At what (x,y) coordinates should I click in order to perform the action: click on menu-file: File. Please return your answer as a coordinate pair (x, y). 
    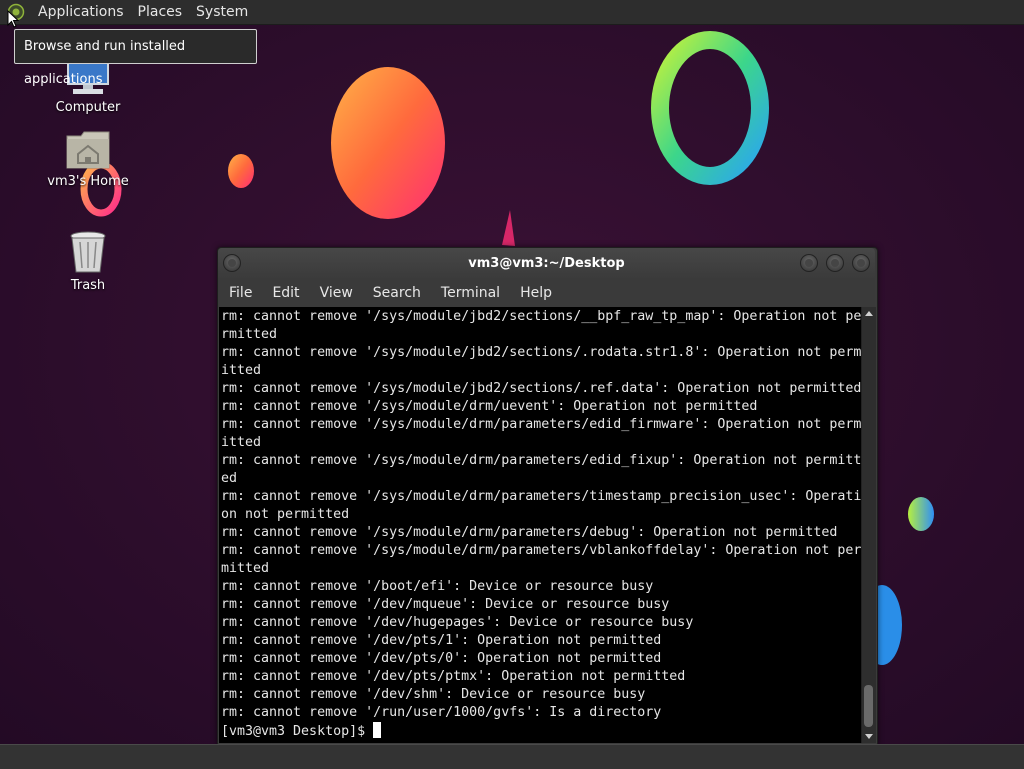
    Looking at the image, I should click on (240, 293).